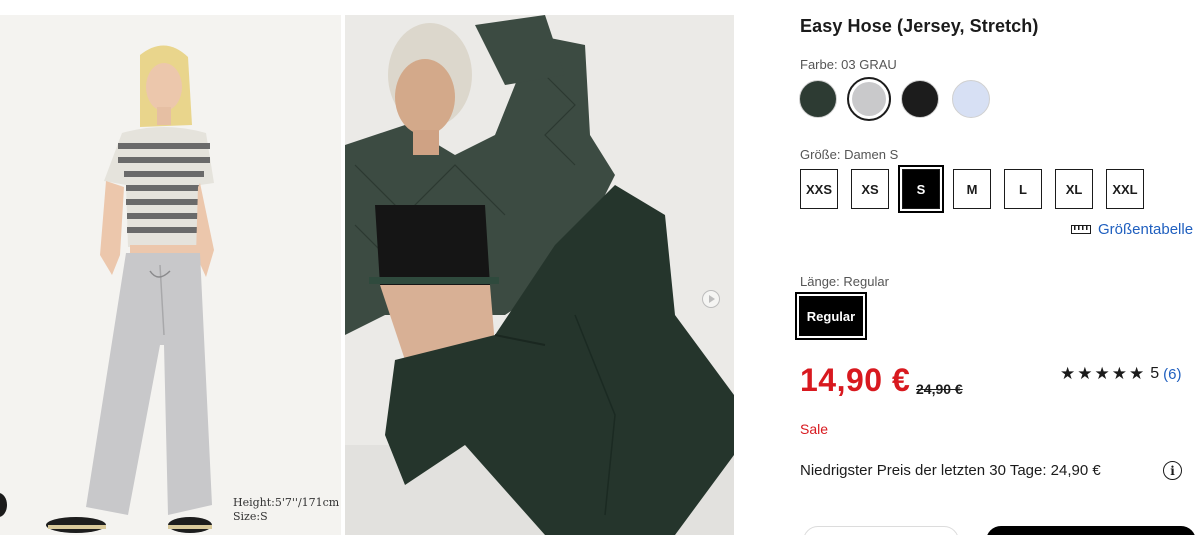 The height and width of the screenshot is (535, 1200). I want to click on size-label: Größe: Damen S, so click(849, 154).